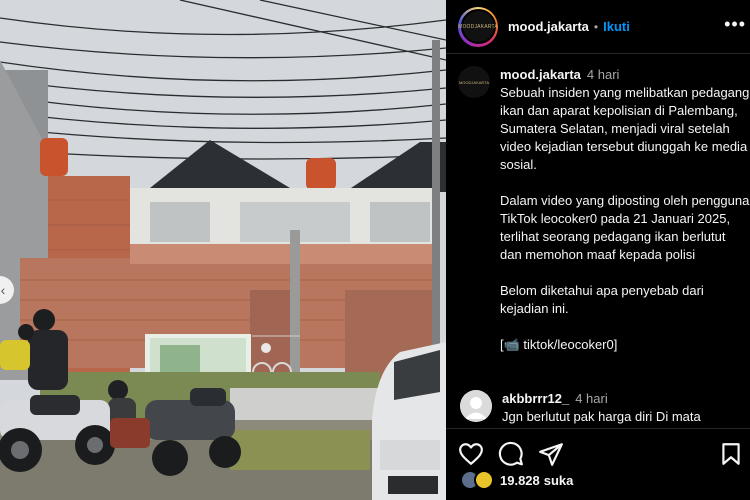 The width and height of the screenshot is (750, 500). What do you see at coordinates (535, 398) in the screenshot?
I see `comment-username-link: akbbrrr12_` at bounding box center [535, 398].